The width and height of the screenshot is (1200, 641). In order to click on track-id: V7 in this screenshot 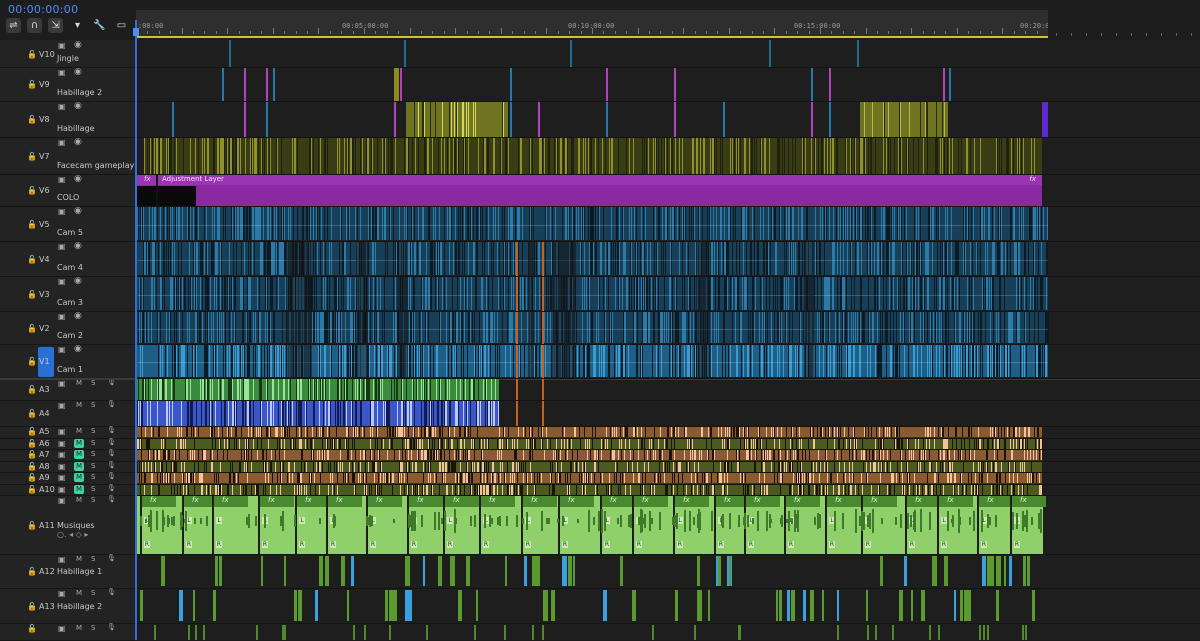, I will do `click(44, 156)`.